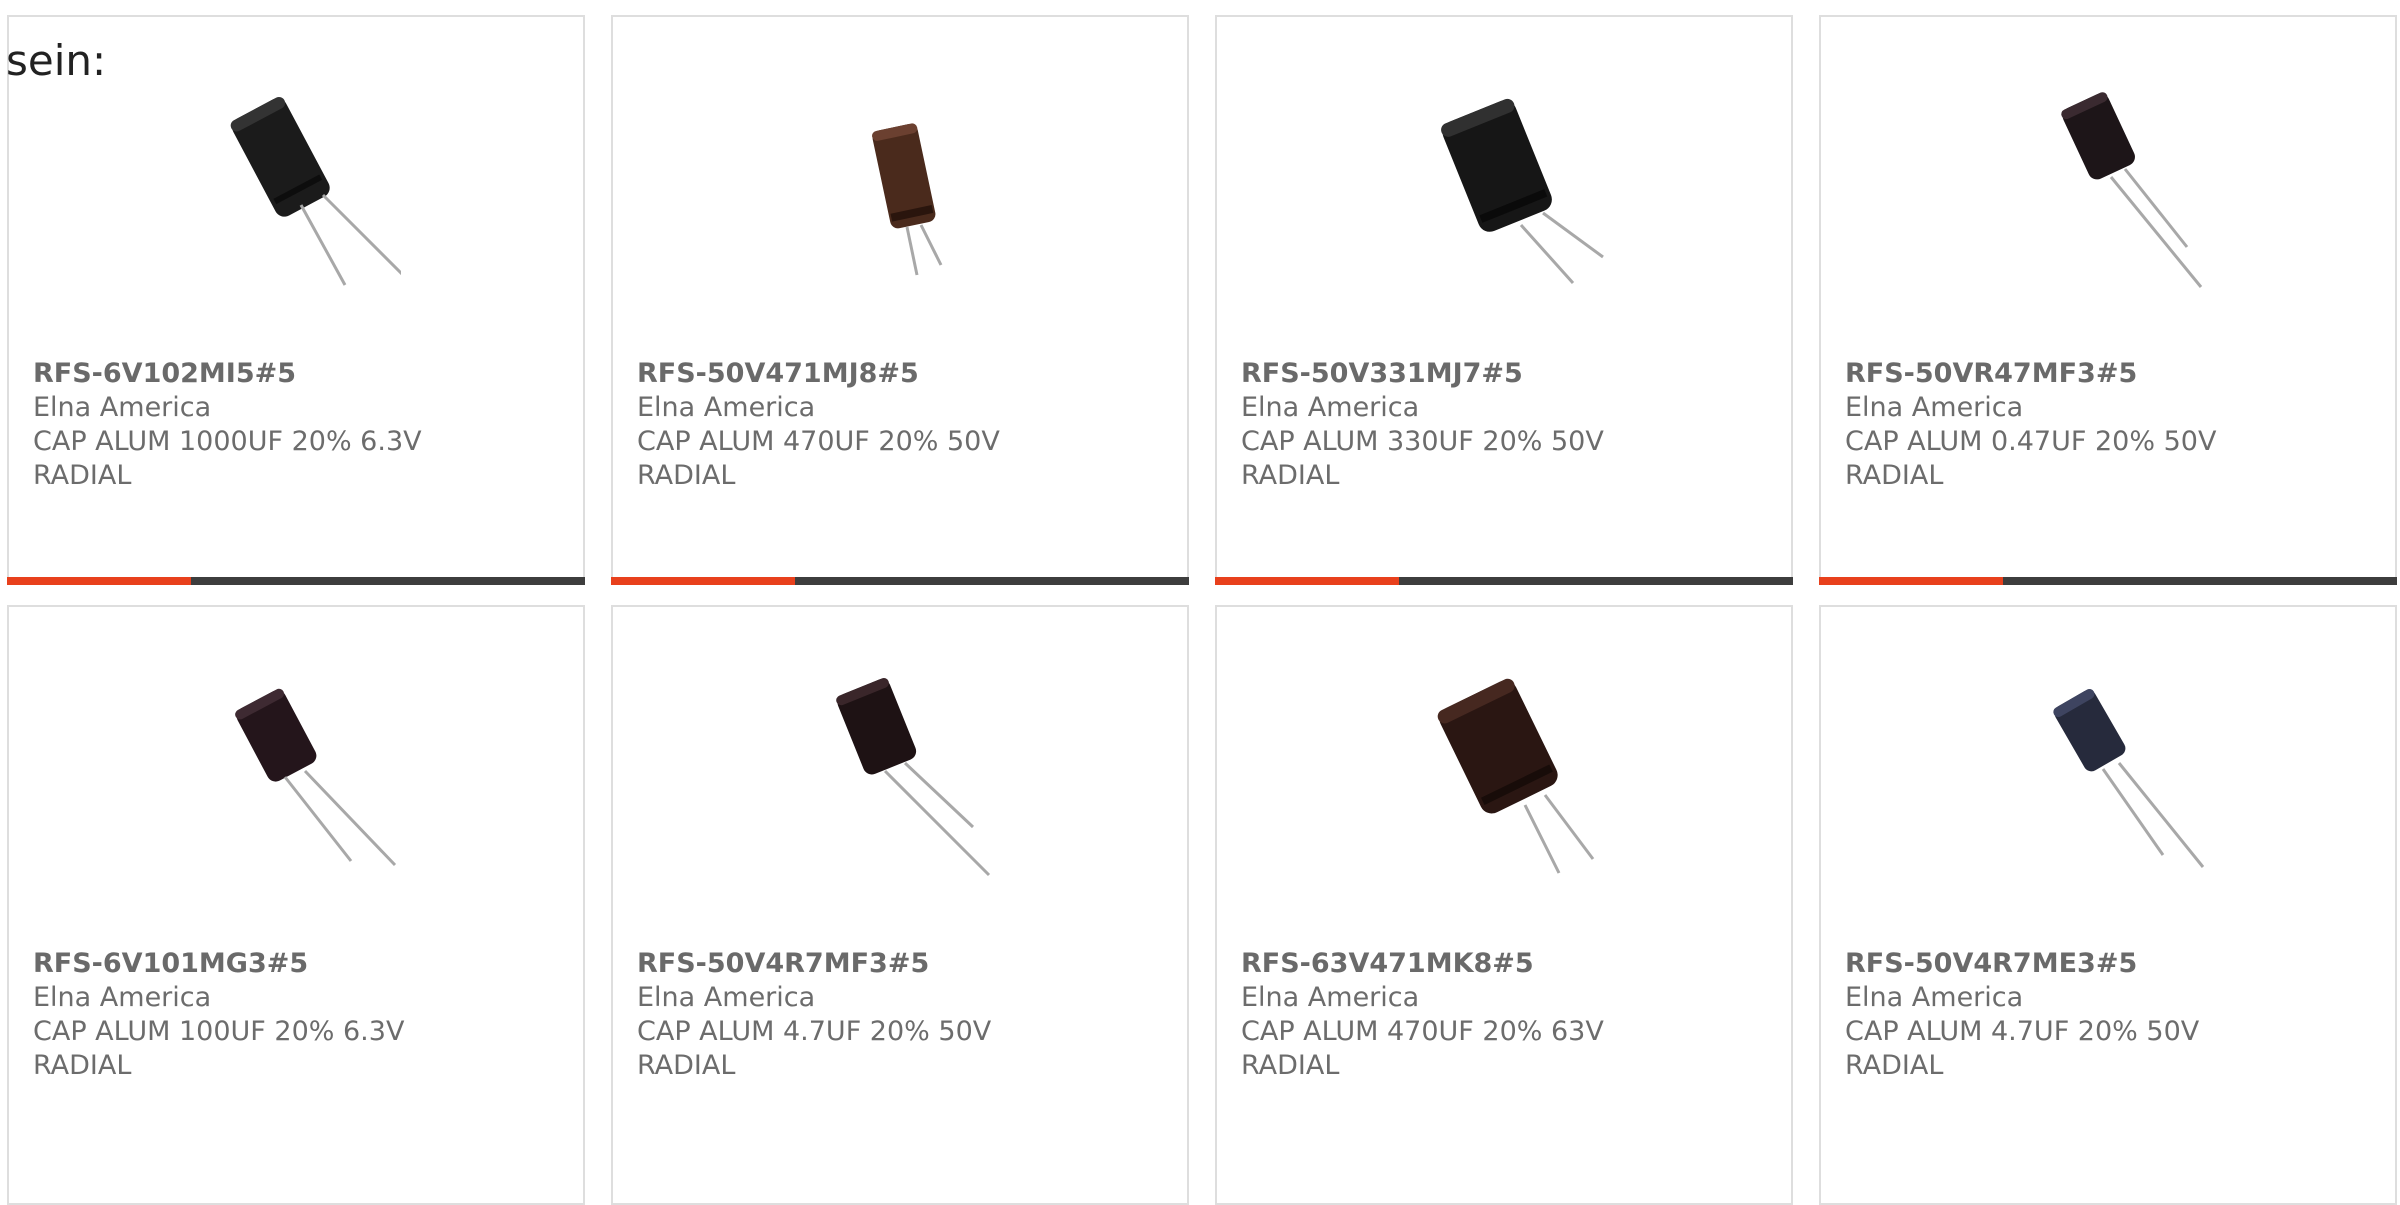 Image resolution: width=2400 pixels, height=1205 pixels. Describe the element at coordinates (818, 441) in the screenshot. I see `description: CAP ALUM 470UF 20% 50V` at that location.